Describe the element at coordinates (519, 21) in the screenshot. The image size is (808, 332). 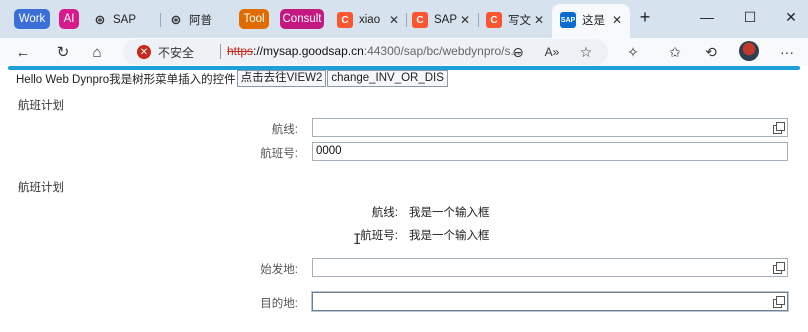
I see `tab-title: 写文` at that location.